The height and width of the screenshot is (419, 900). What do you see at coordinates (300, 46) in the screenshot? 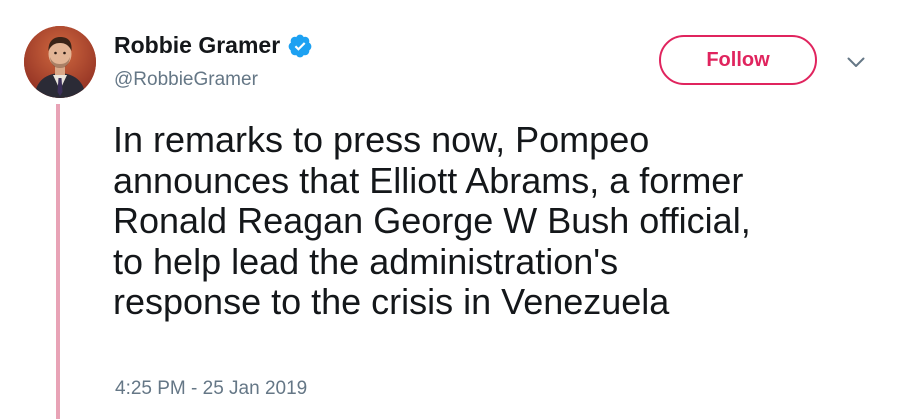
I see `verified-badge-icon` at bounding box center [300, 46].